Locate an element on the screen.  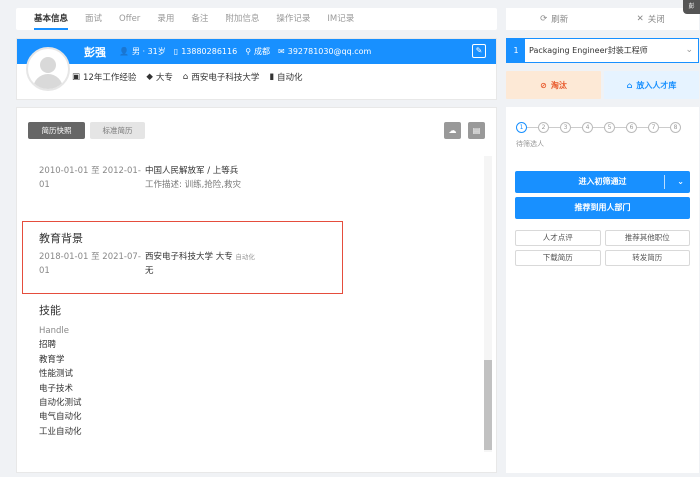
document-icon: ▤ is located at coordinates (476, 130).